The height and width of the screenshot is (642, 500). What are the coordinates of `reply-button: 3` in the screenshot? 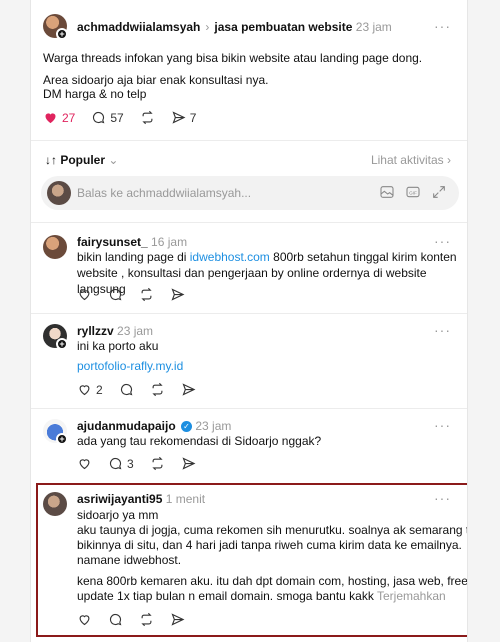 It's located at (121, 463).